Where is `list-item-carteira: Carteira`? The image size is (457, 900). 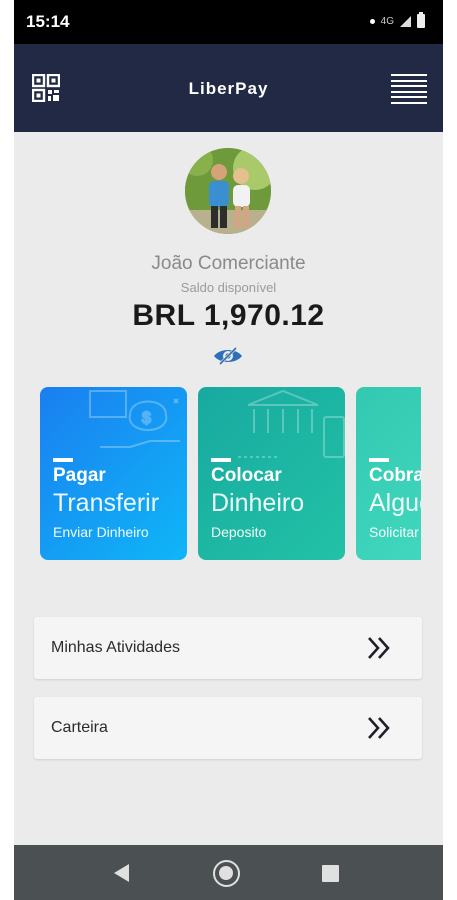
list-item-carteira: Carteira is located at coordinates (228, 728).